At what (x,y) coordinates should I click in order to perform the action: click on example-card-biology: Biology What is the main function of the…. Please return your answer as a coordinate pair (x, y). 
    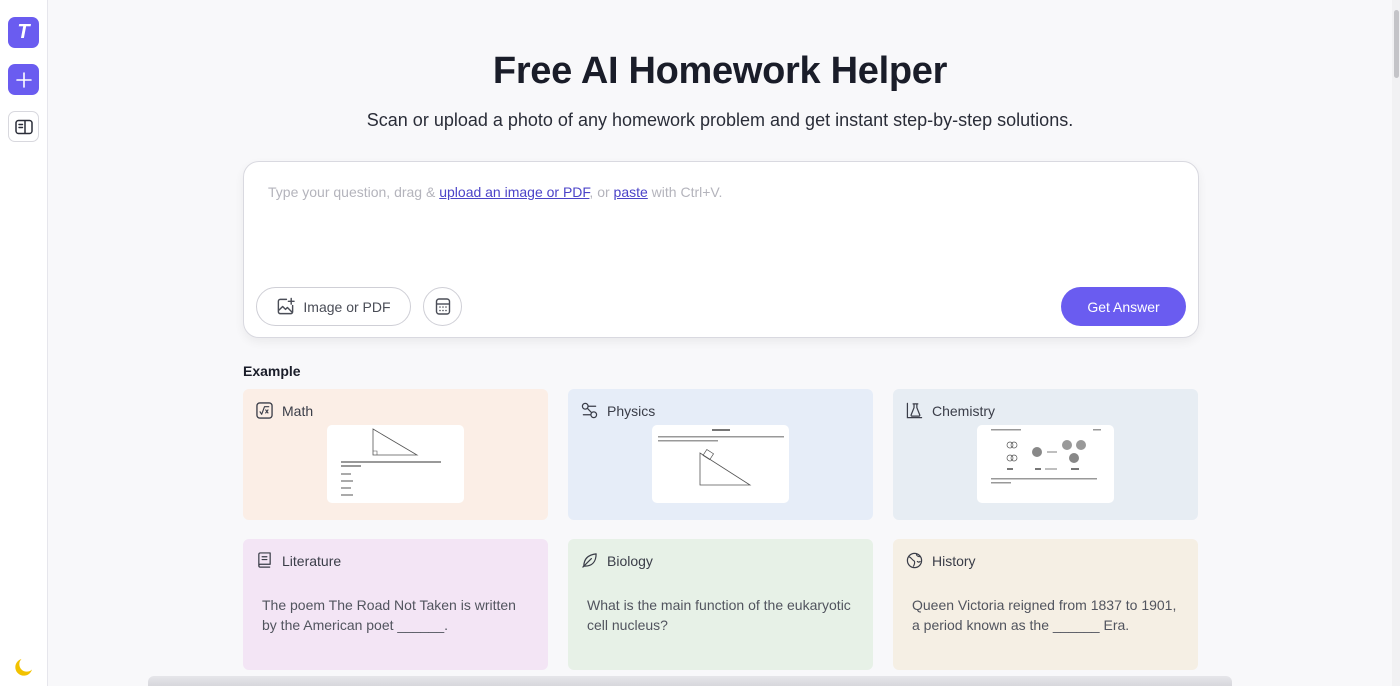
    Looking at the image, I should click on (720, 604).